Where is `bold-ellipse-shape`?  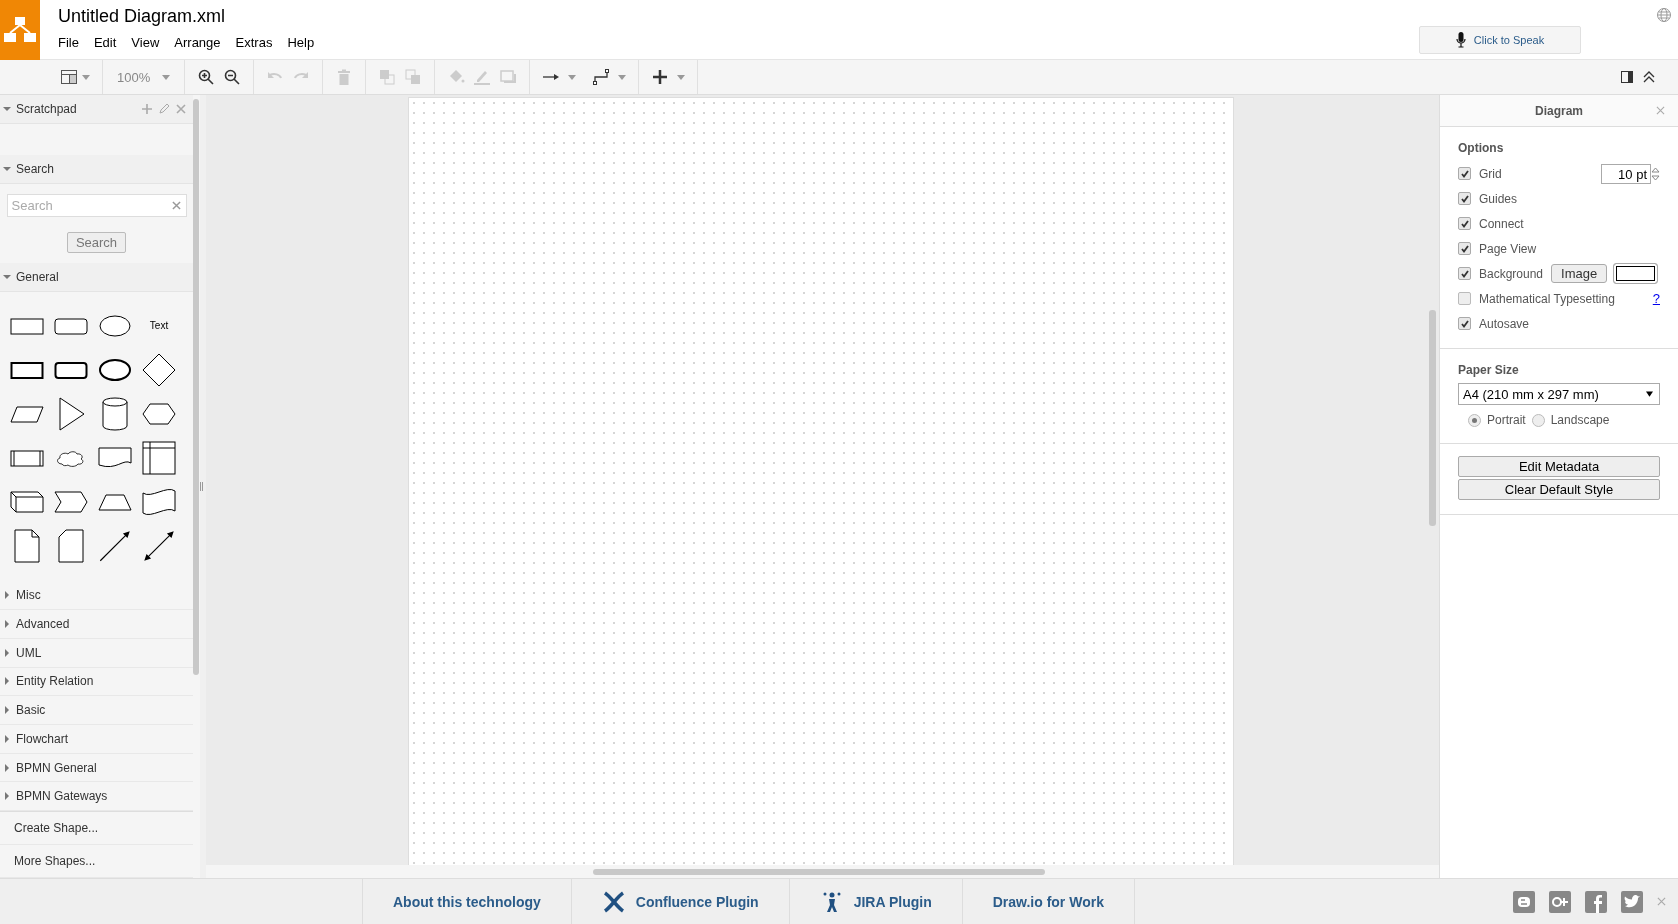 bold-ellipse-shape is located at coordinates (115, 369).